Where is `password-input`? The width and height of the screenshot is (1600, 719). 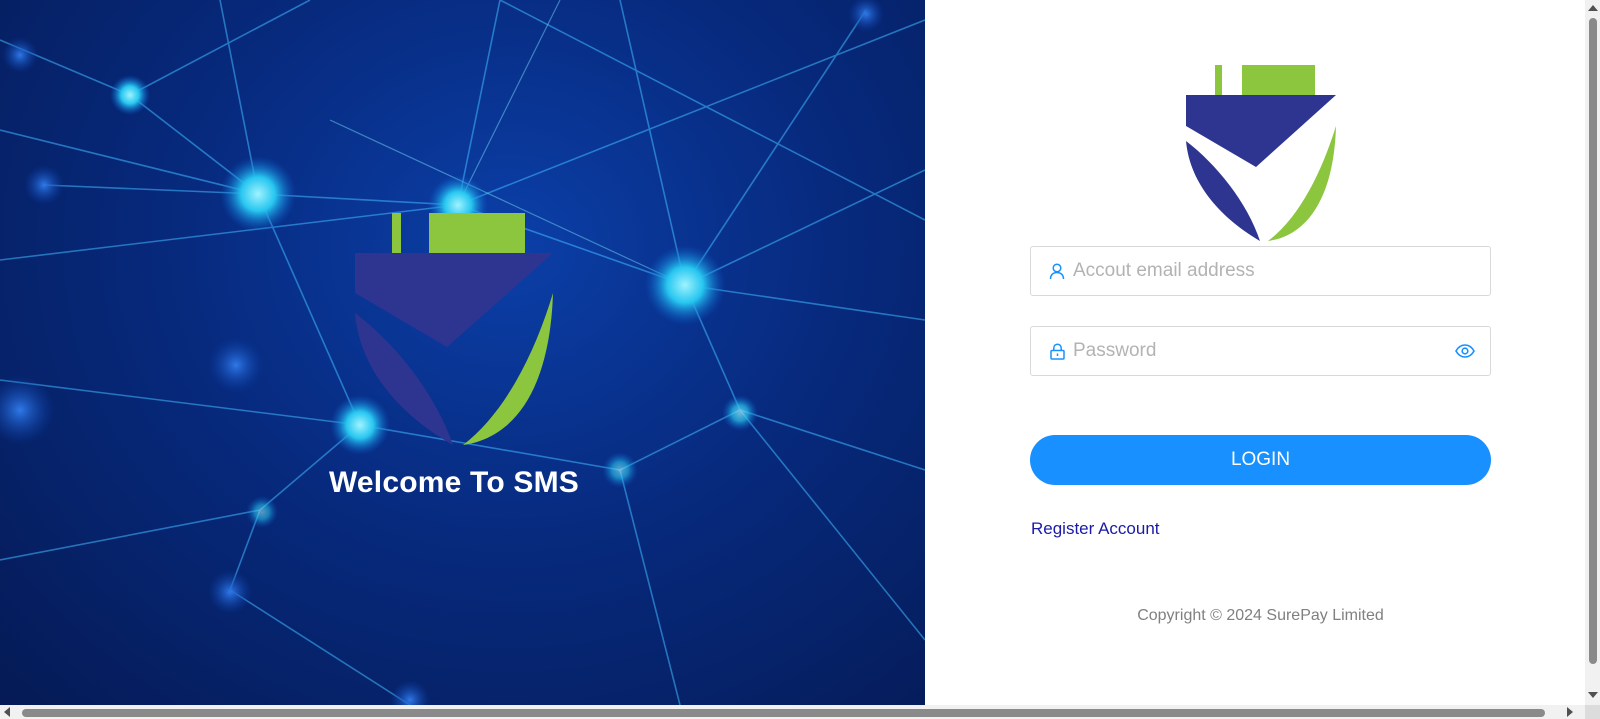 password-input is located at coordinates (1263, 351).